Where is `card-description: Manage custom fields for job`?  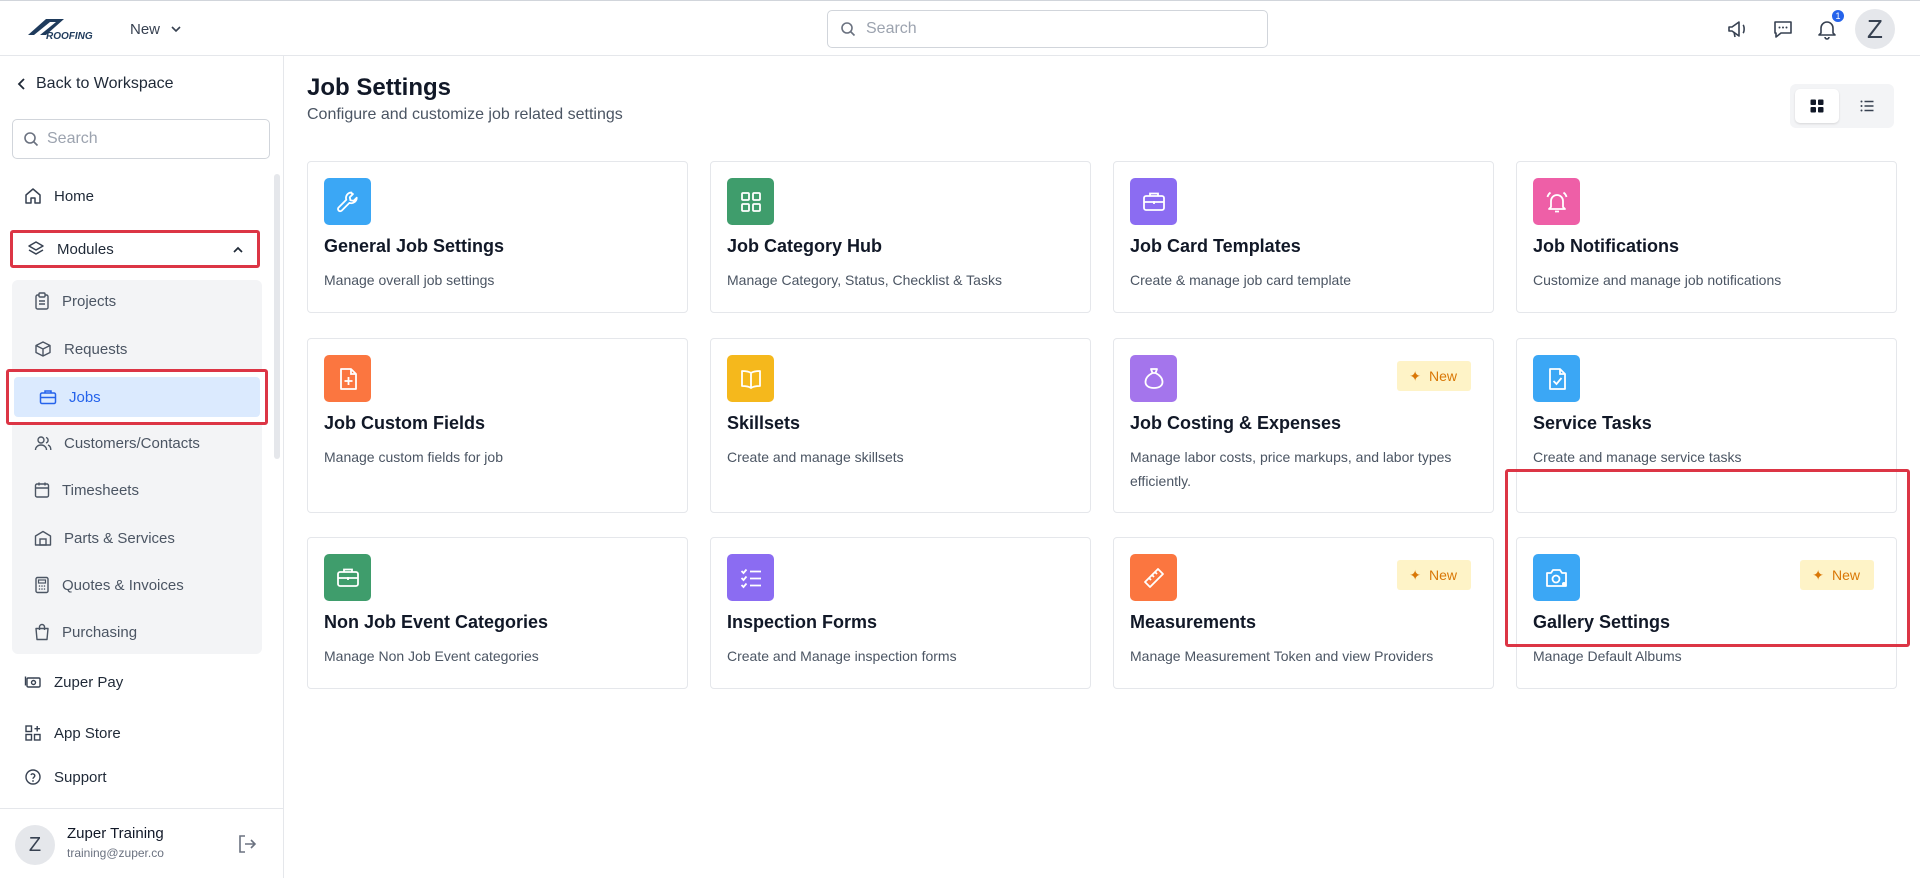
card-description: Manage custom fields for job is located at coordinates (413, 457).